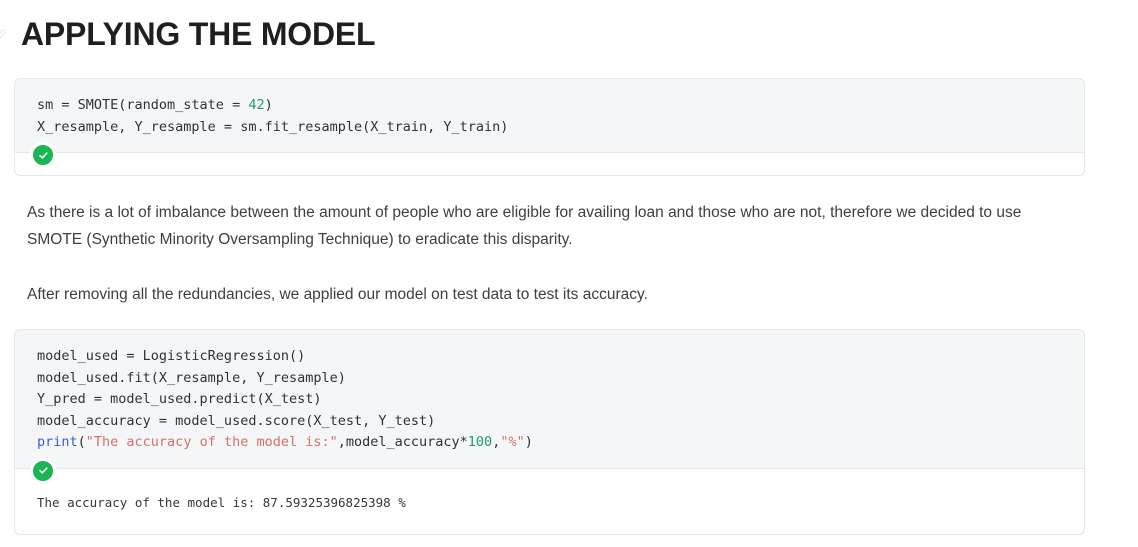  I want to click on code-token: "%", so click(512, 442).